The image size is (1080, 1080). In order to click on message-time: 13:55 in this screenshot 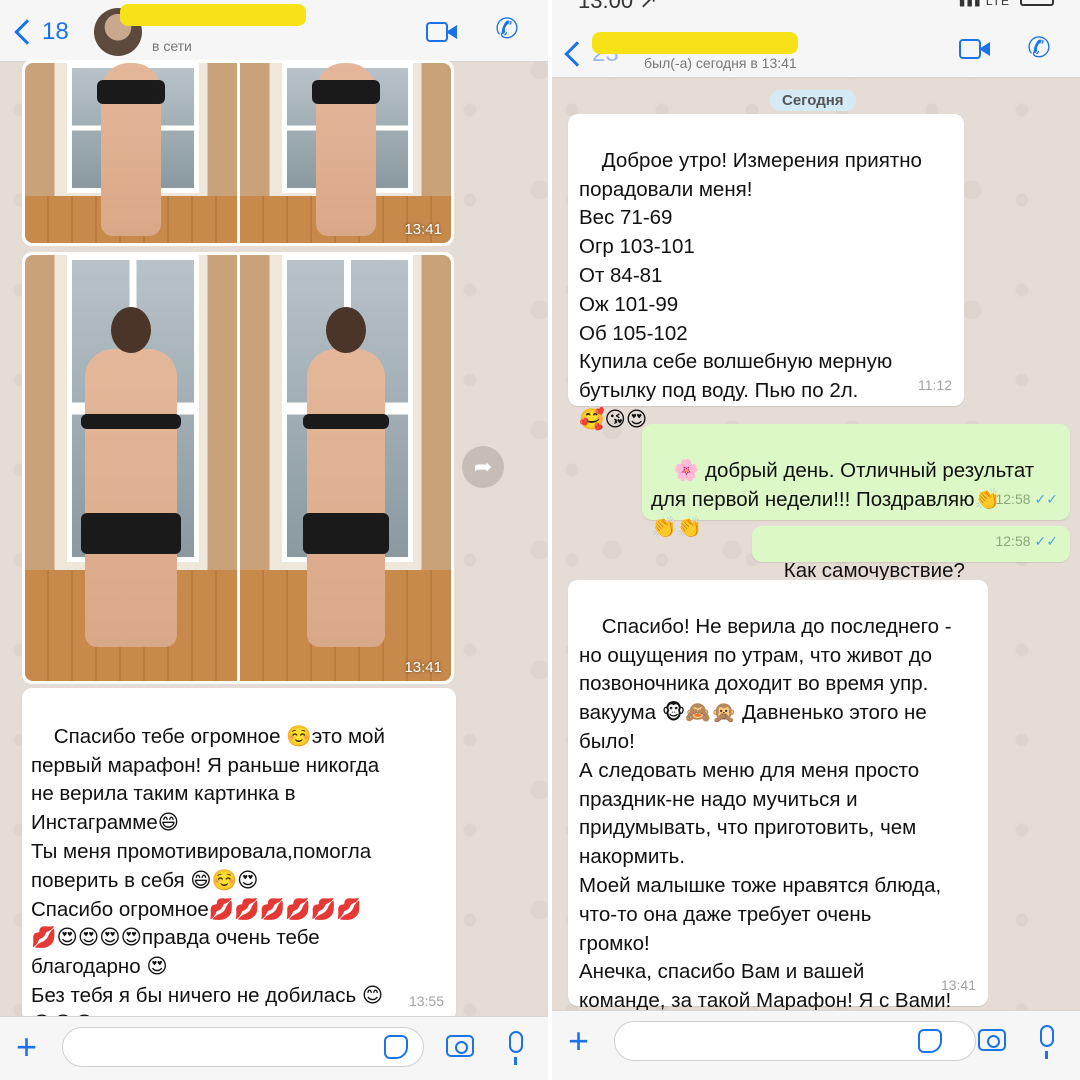, I will do `click(426, 1001)`.